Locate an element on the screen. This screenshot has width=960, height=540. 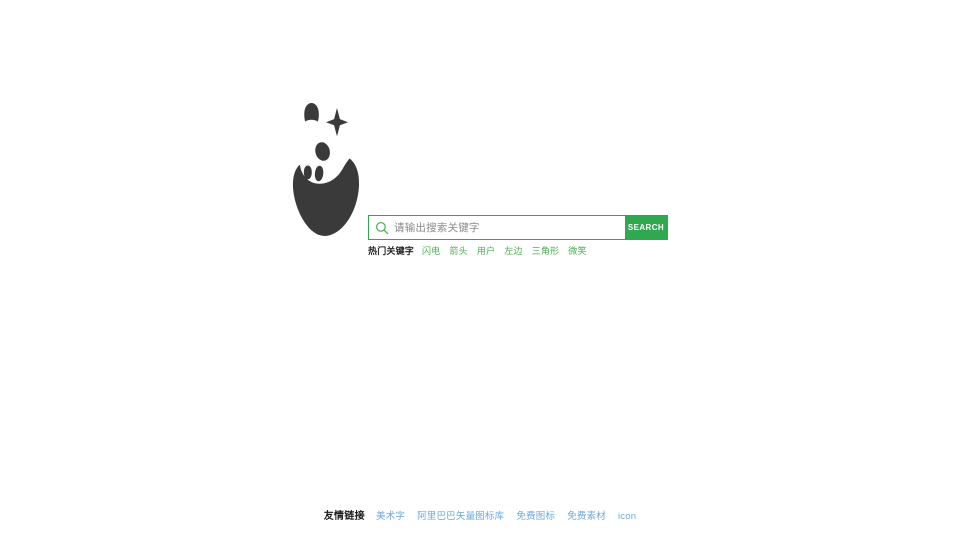
search-icon is located at coordinates (382, 228).